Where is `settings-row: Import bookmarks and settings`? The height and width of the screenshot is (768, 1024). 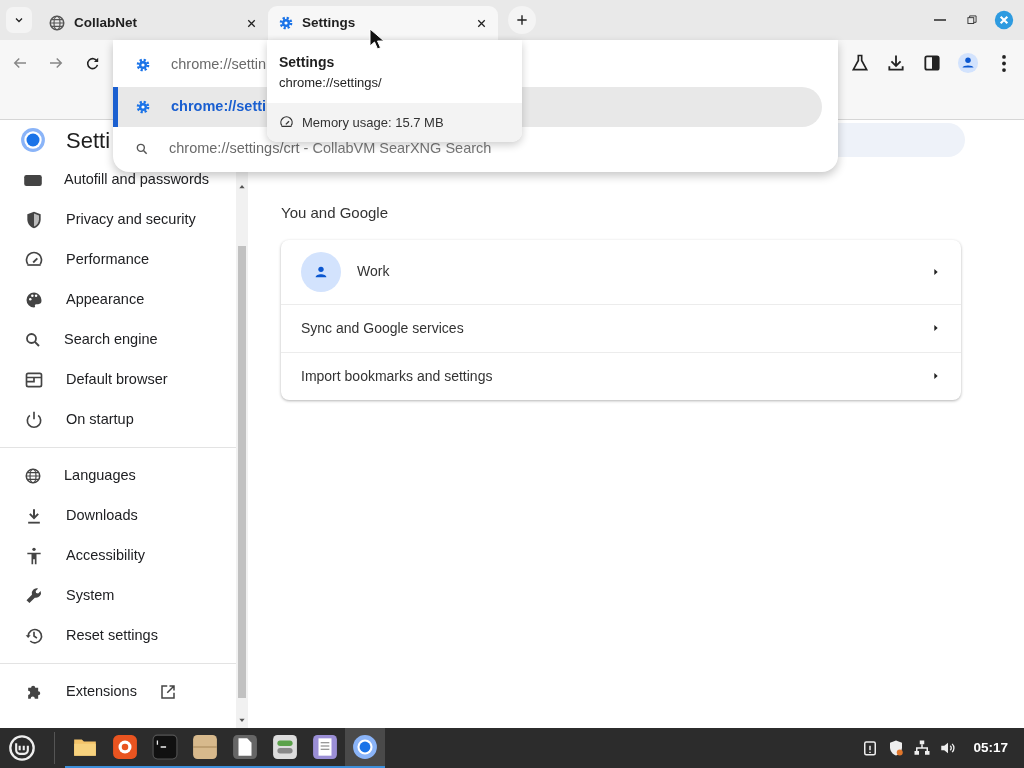 settings-row: Import bookmarks and settings is located at coordinates (621, 375).